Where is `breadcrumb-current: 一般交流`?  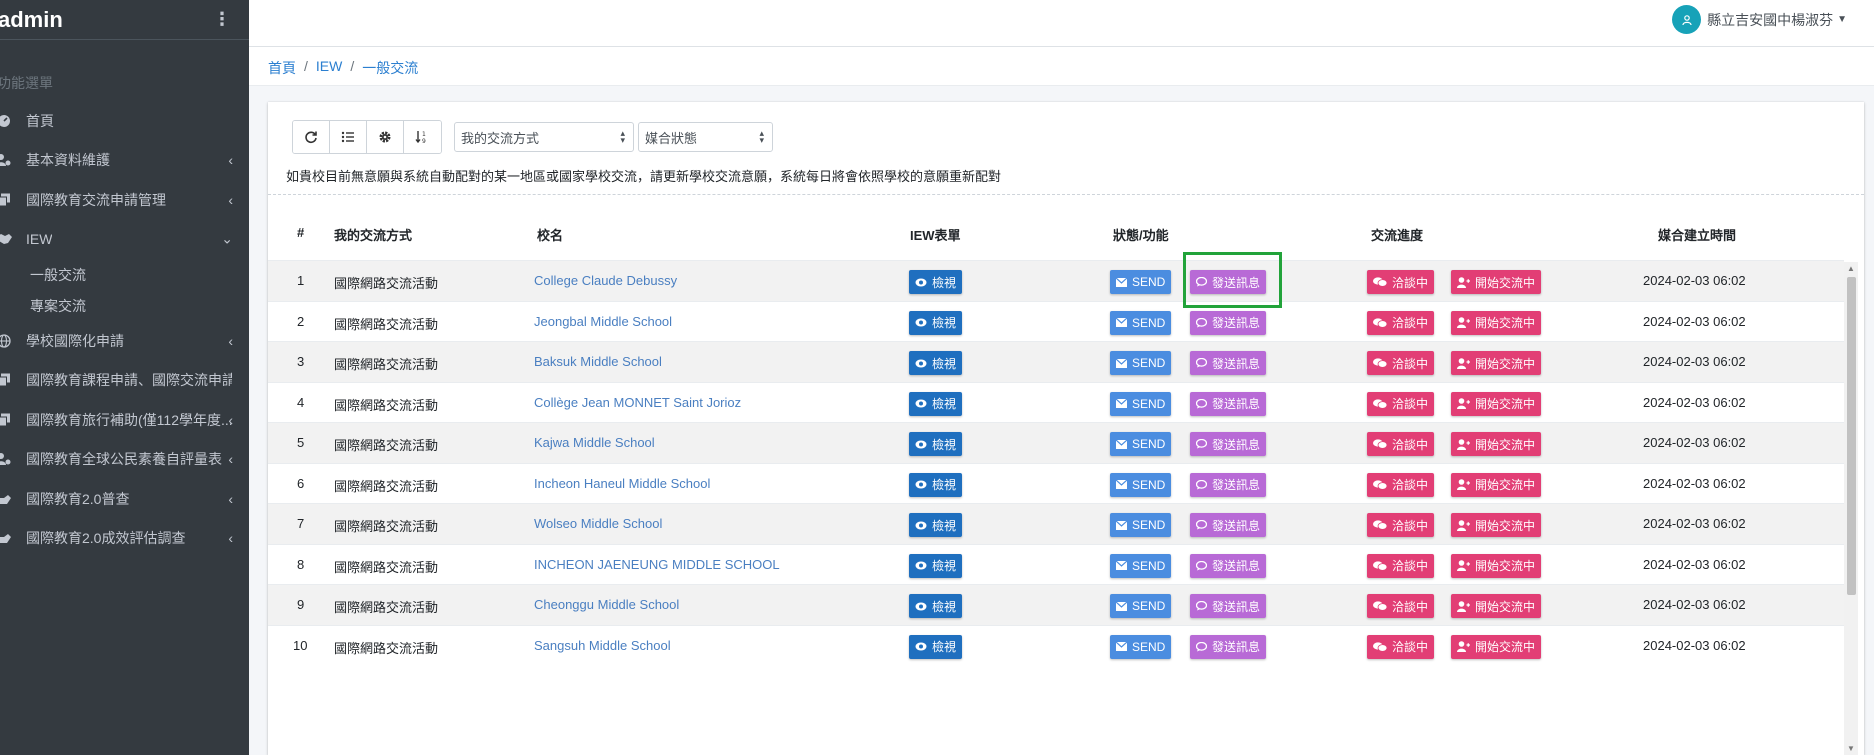
breadcrumb-current: 一般交流 is located at coordinates (390, 68).